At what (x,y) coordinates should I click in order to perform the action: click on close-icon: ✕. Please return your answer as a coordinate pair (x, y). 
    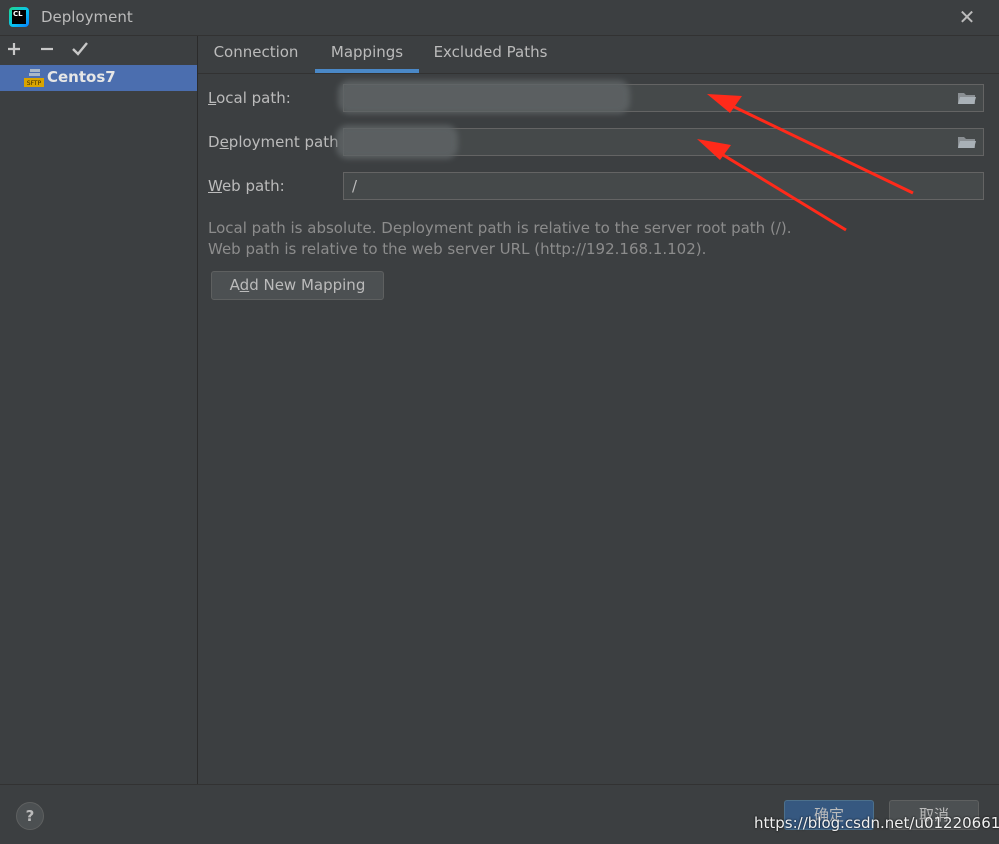
    Looking at the image, I should click on (967, 17).